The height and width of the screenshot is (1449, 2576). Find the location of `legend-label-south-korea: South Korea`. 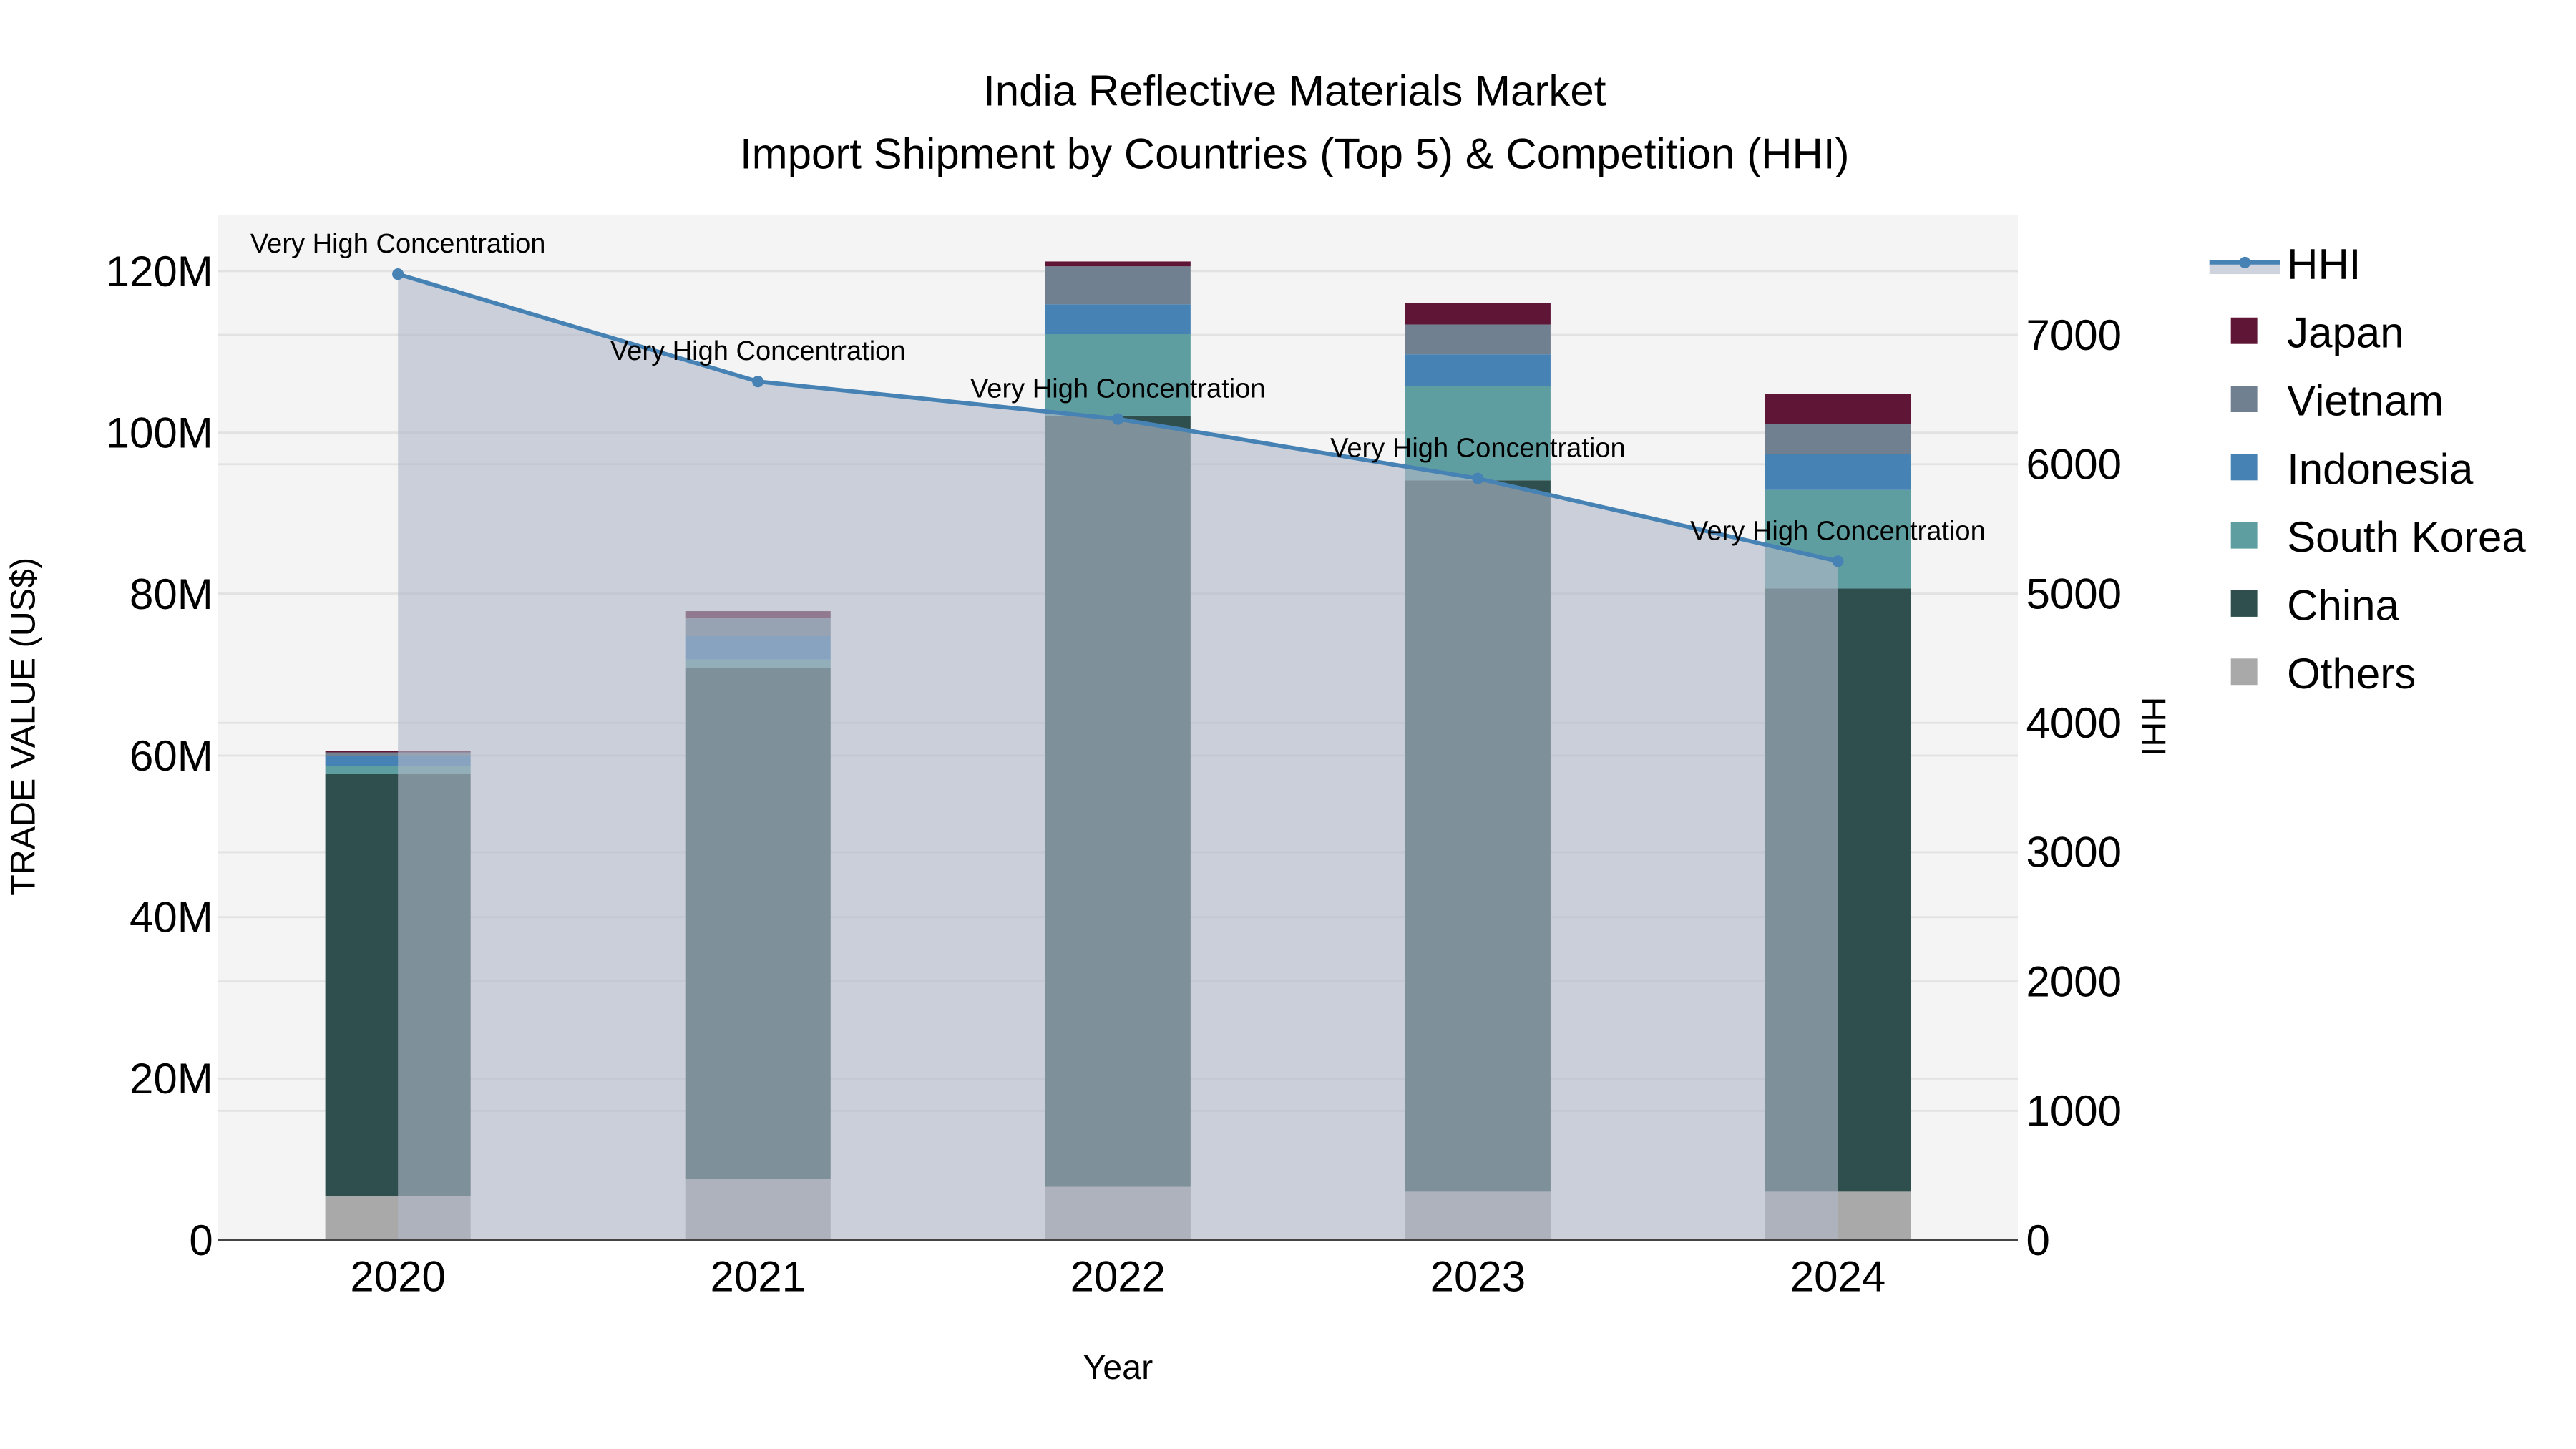

legend-label-south-korea: South Korea is located at coordinates (2406, 537).